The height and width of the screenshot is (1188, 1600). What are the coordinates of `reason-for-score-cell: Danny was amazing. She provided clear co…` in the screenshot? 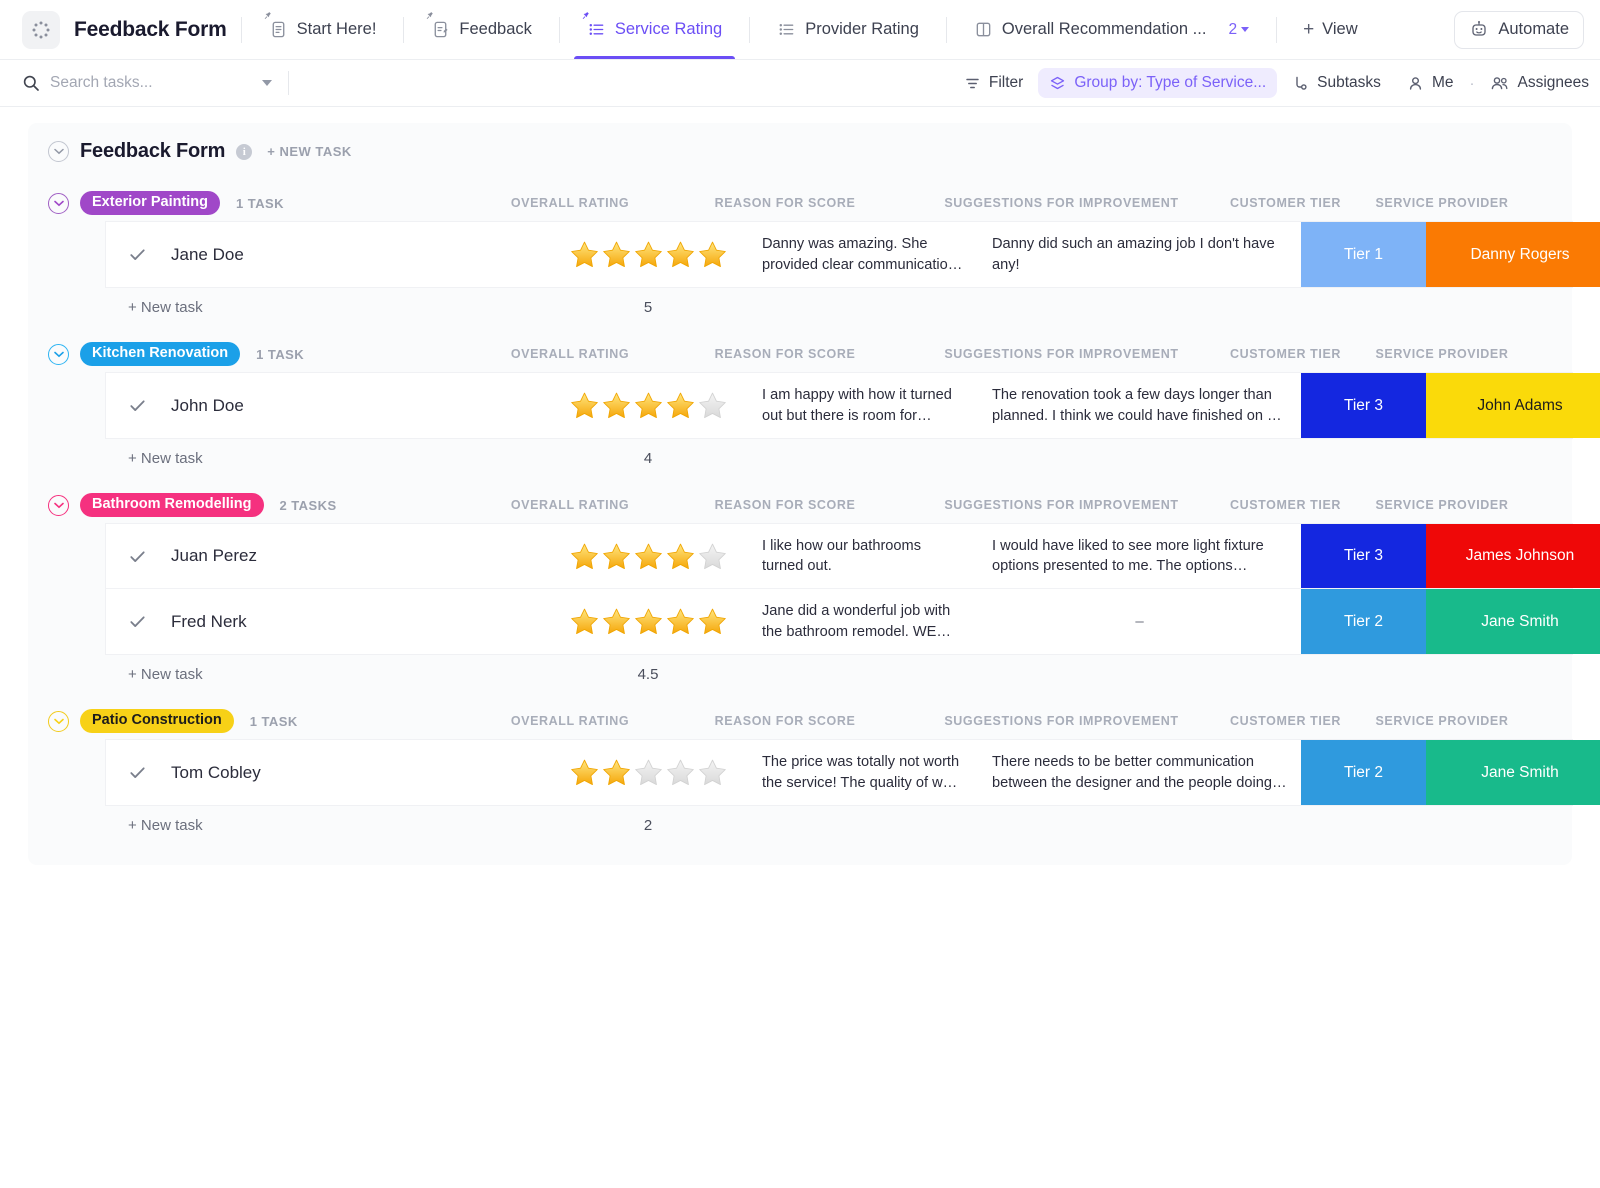 It's located at (863, 254).